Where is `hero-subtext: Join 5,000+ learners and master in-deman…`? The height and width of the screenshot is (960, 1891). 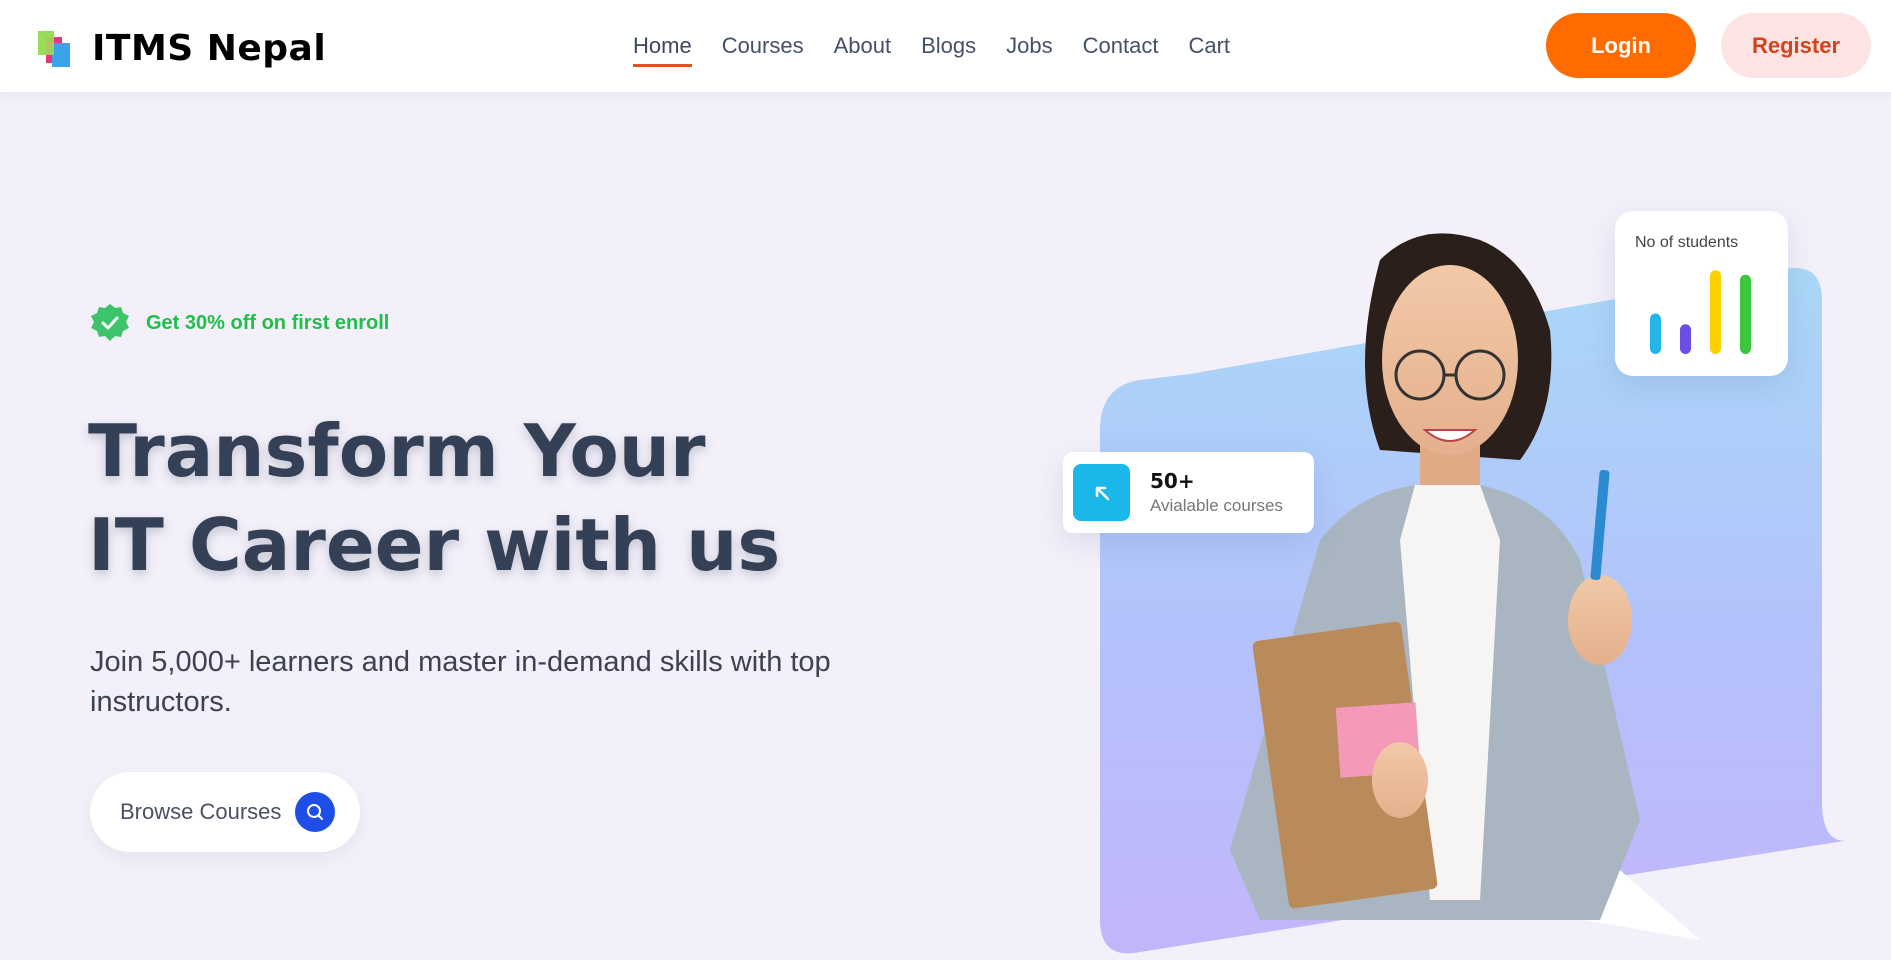
hero-subtext: Join 5,000+ learners and master in-deman… is located at coordinates (460, 682).